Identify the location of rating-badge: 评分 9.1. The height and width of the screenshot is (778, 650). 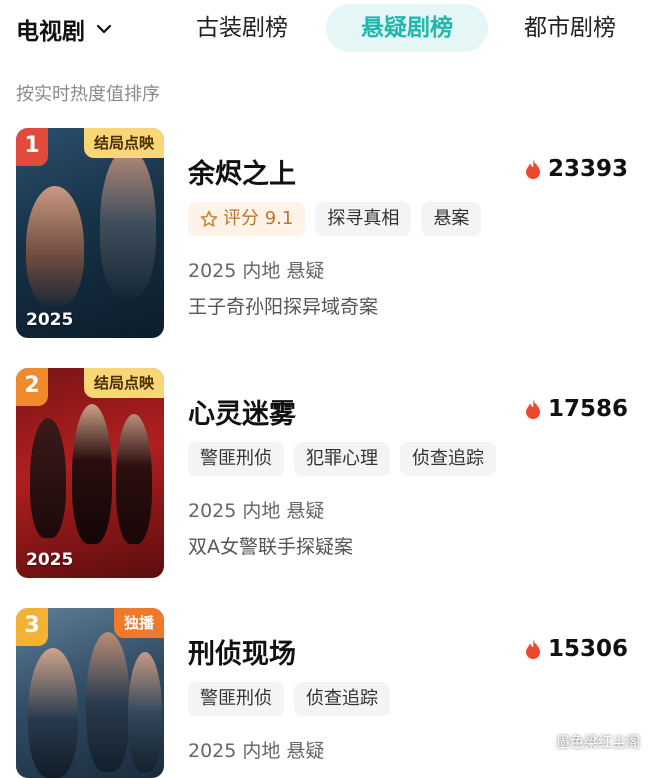
(247, 219).